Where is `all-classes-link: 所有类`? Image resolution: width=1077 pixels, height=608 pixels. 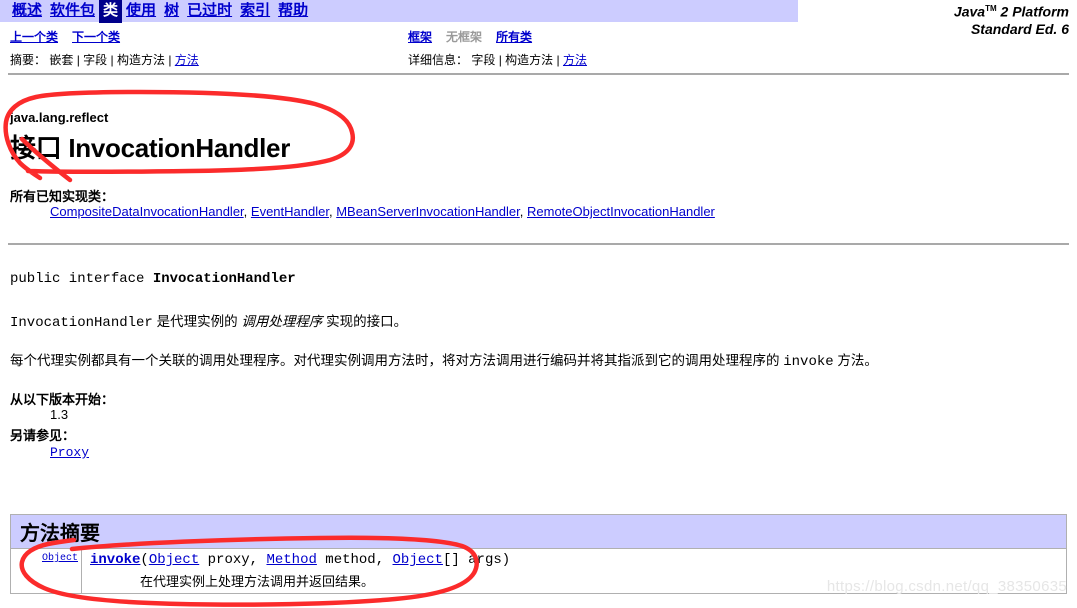 all-classes-link: 所有类 is located at coordinates (514, 37).